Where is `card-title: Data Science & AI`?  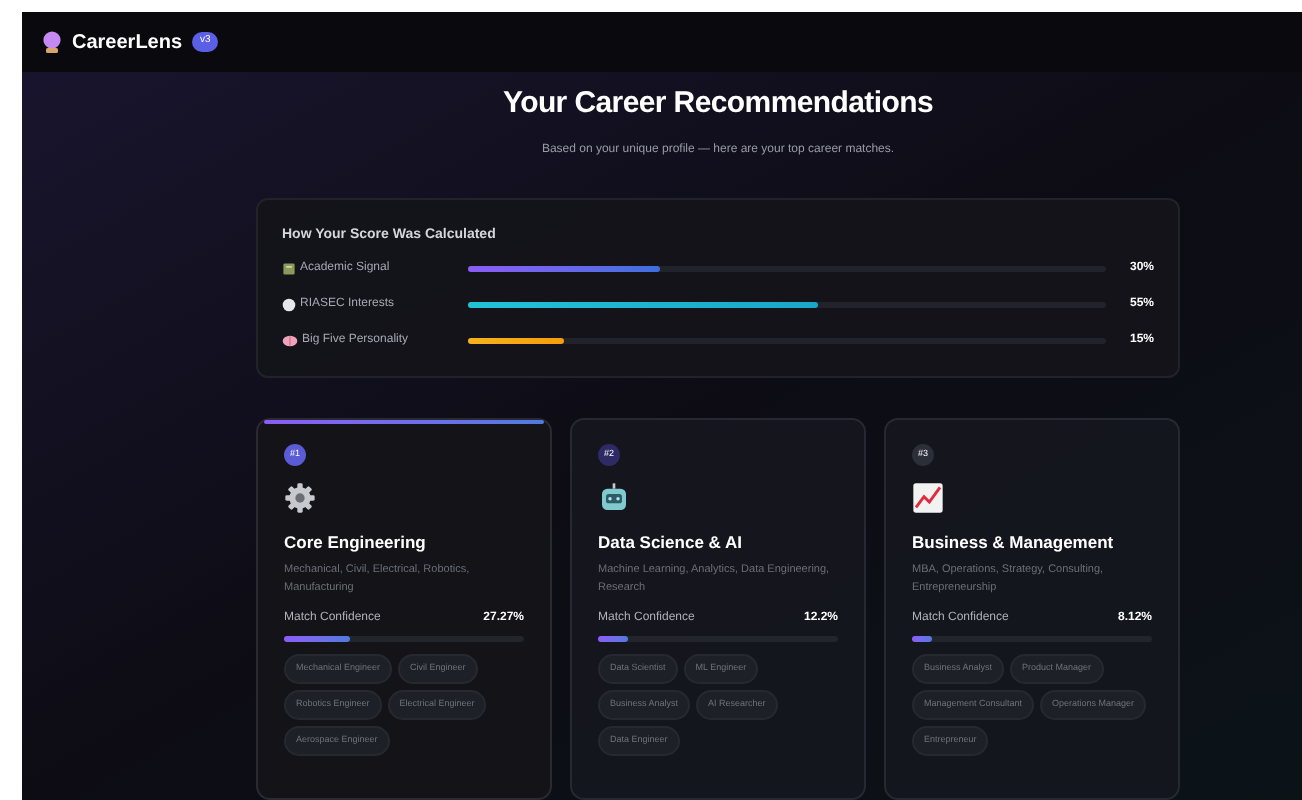 card-title: Data Science & AI is located at coordinates (671, 542).